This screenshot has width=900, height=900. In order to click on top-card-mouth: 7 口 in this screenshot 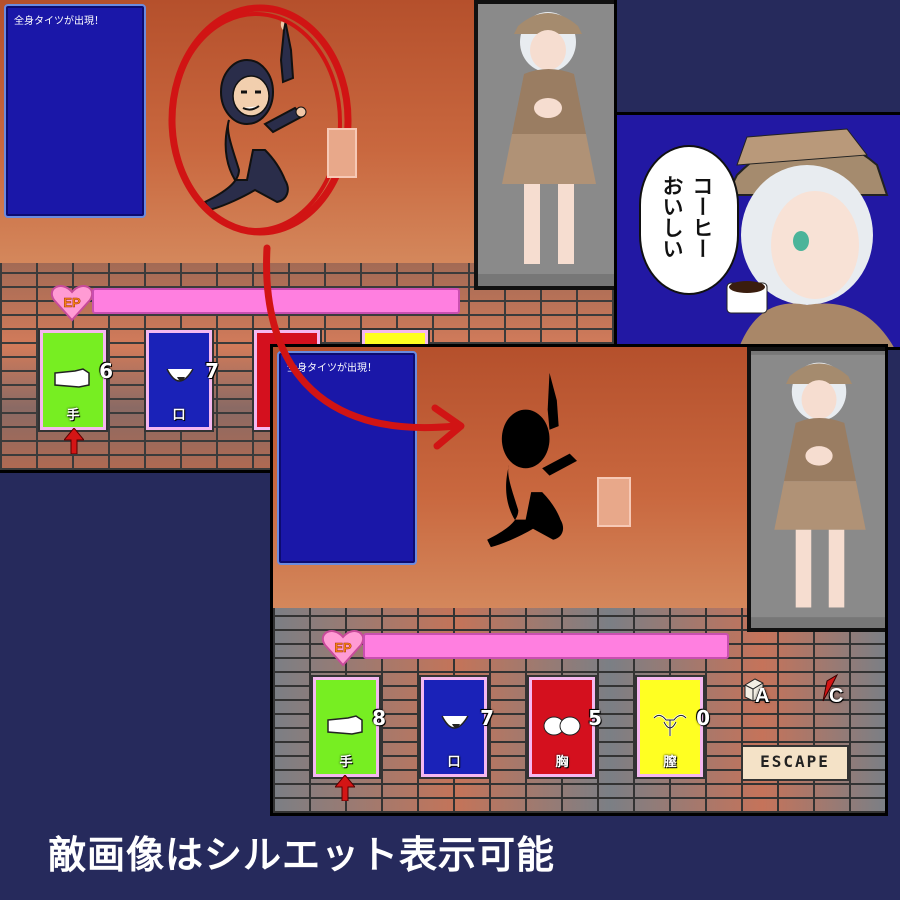, I will do `click(181, 380)`.